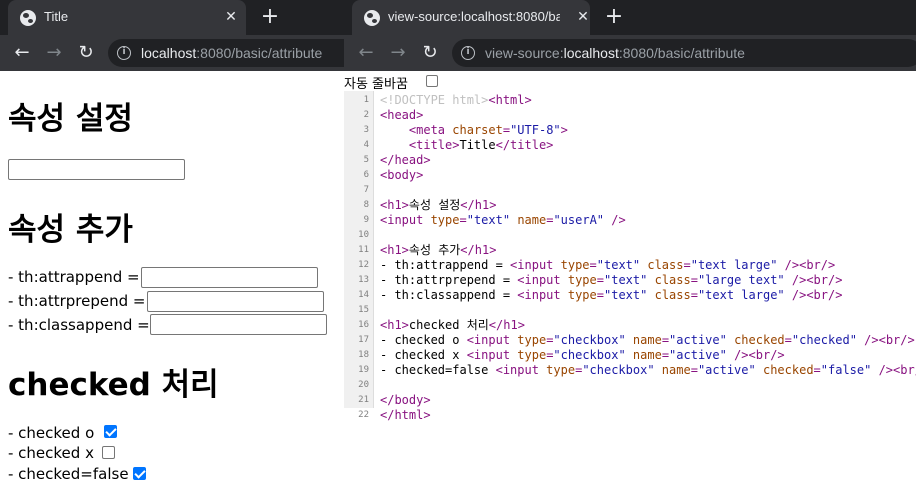 The image size is (916, 486). Describe the element at coordinates (434, 205) in the screenshot. I see `source-token: 속성 설정` at that location.